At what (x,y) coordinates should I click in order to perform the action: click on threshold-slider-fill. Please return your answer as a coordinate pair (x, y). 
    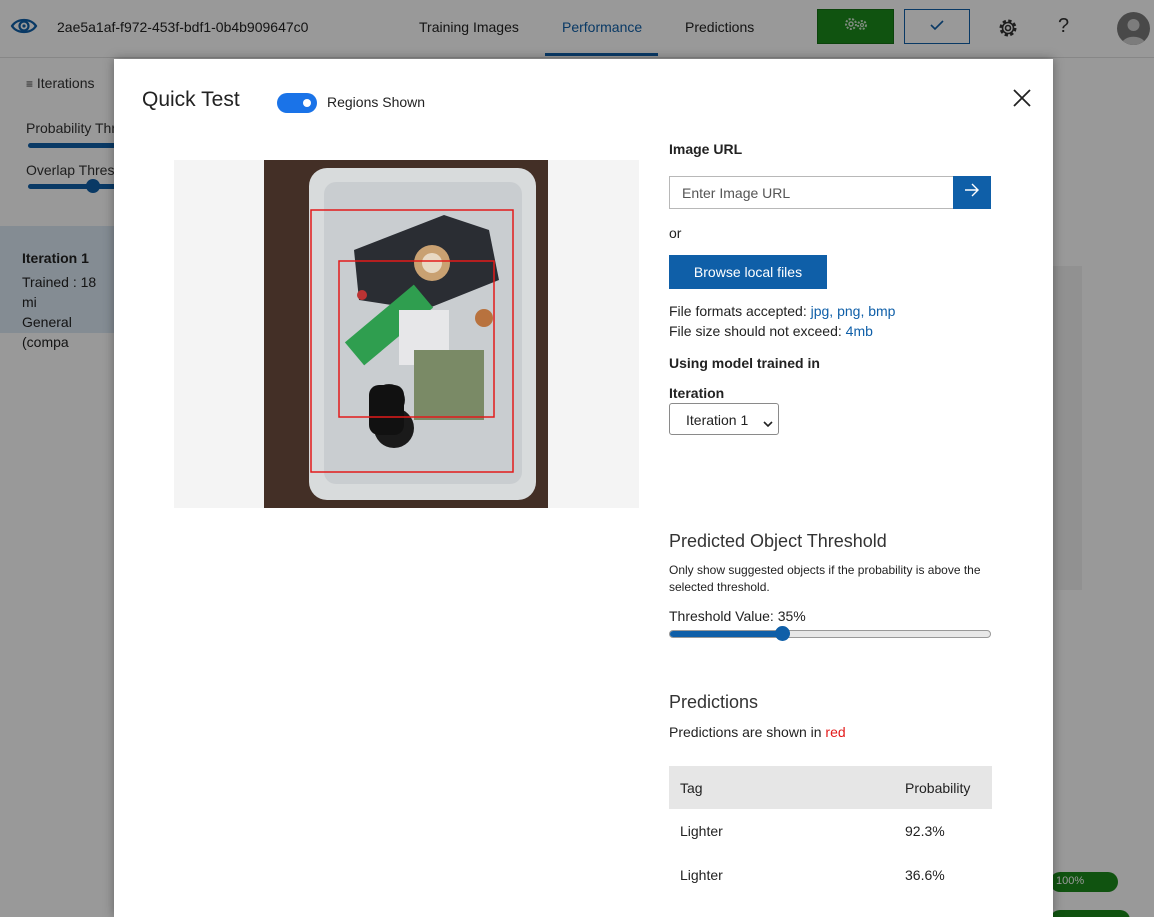
    Looking at the image, I should click on (726, 634).